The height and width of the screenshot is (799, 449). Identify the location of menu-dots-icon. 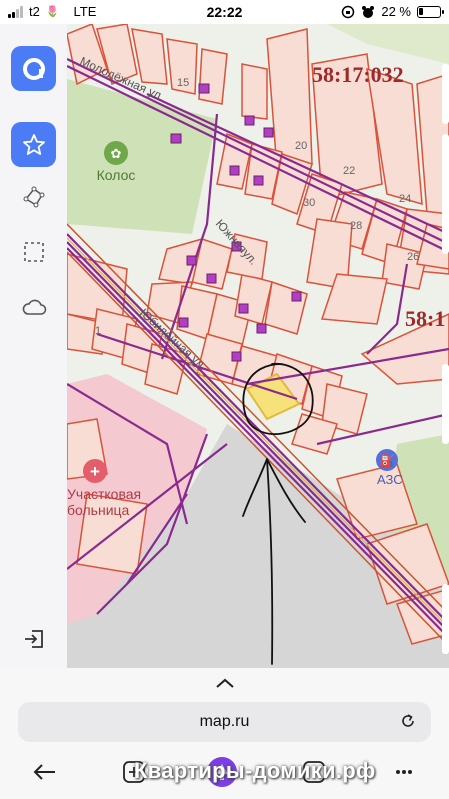
(404, 772).